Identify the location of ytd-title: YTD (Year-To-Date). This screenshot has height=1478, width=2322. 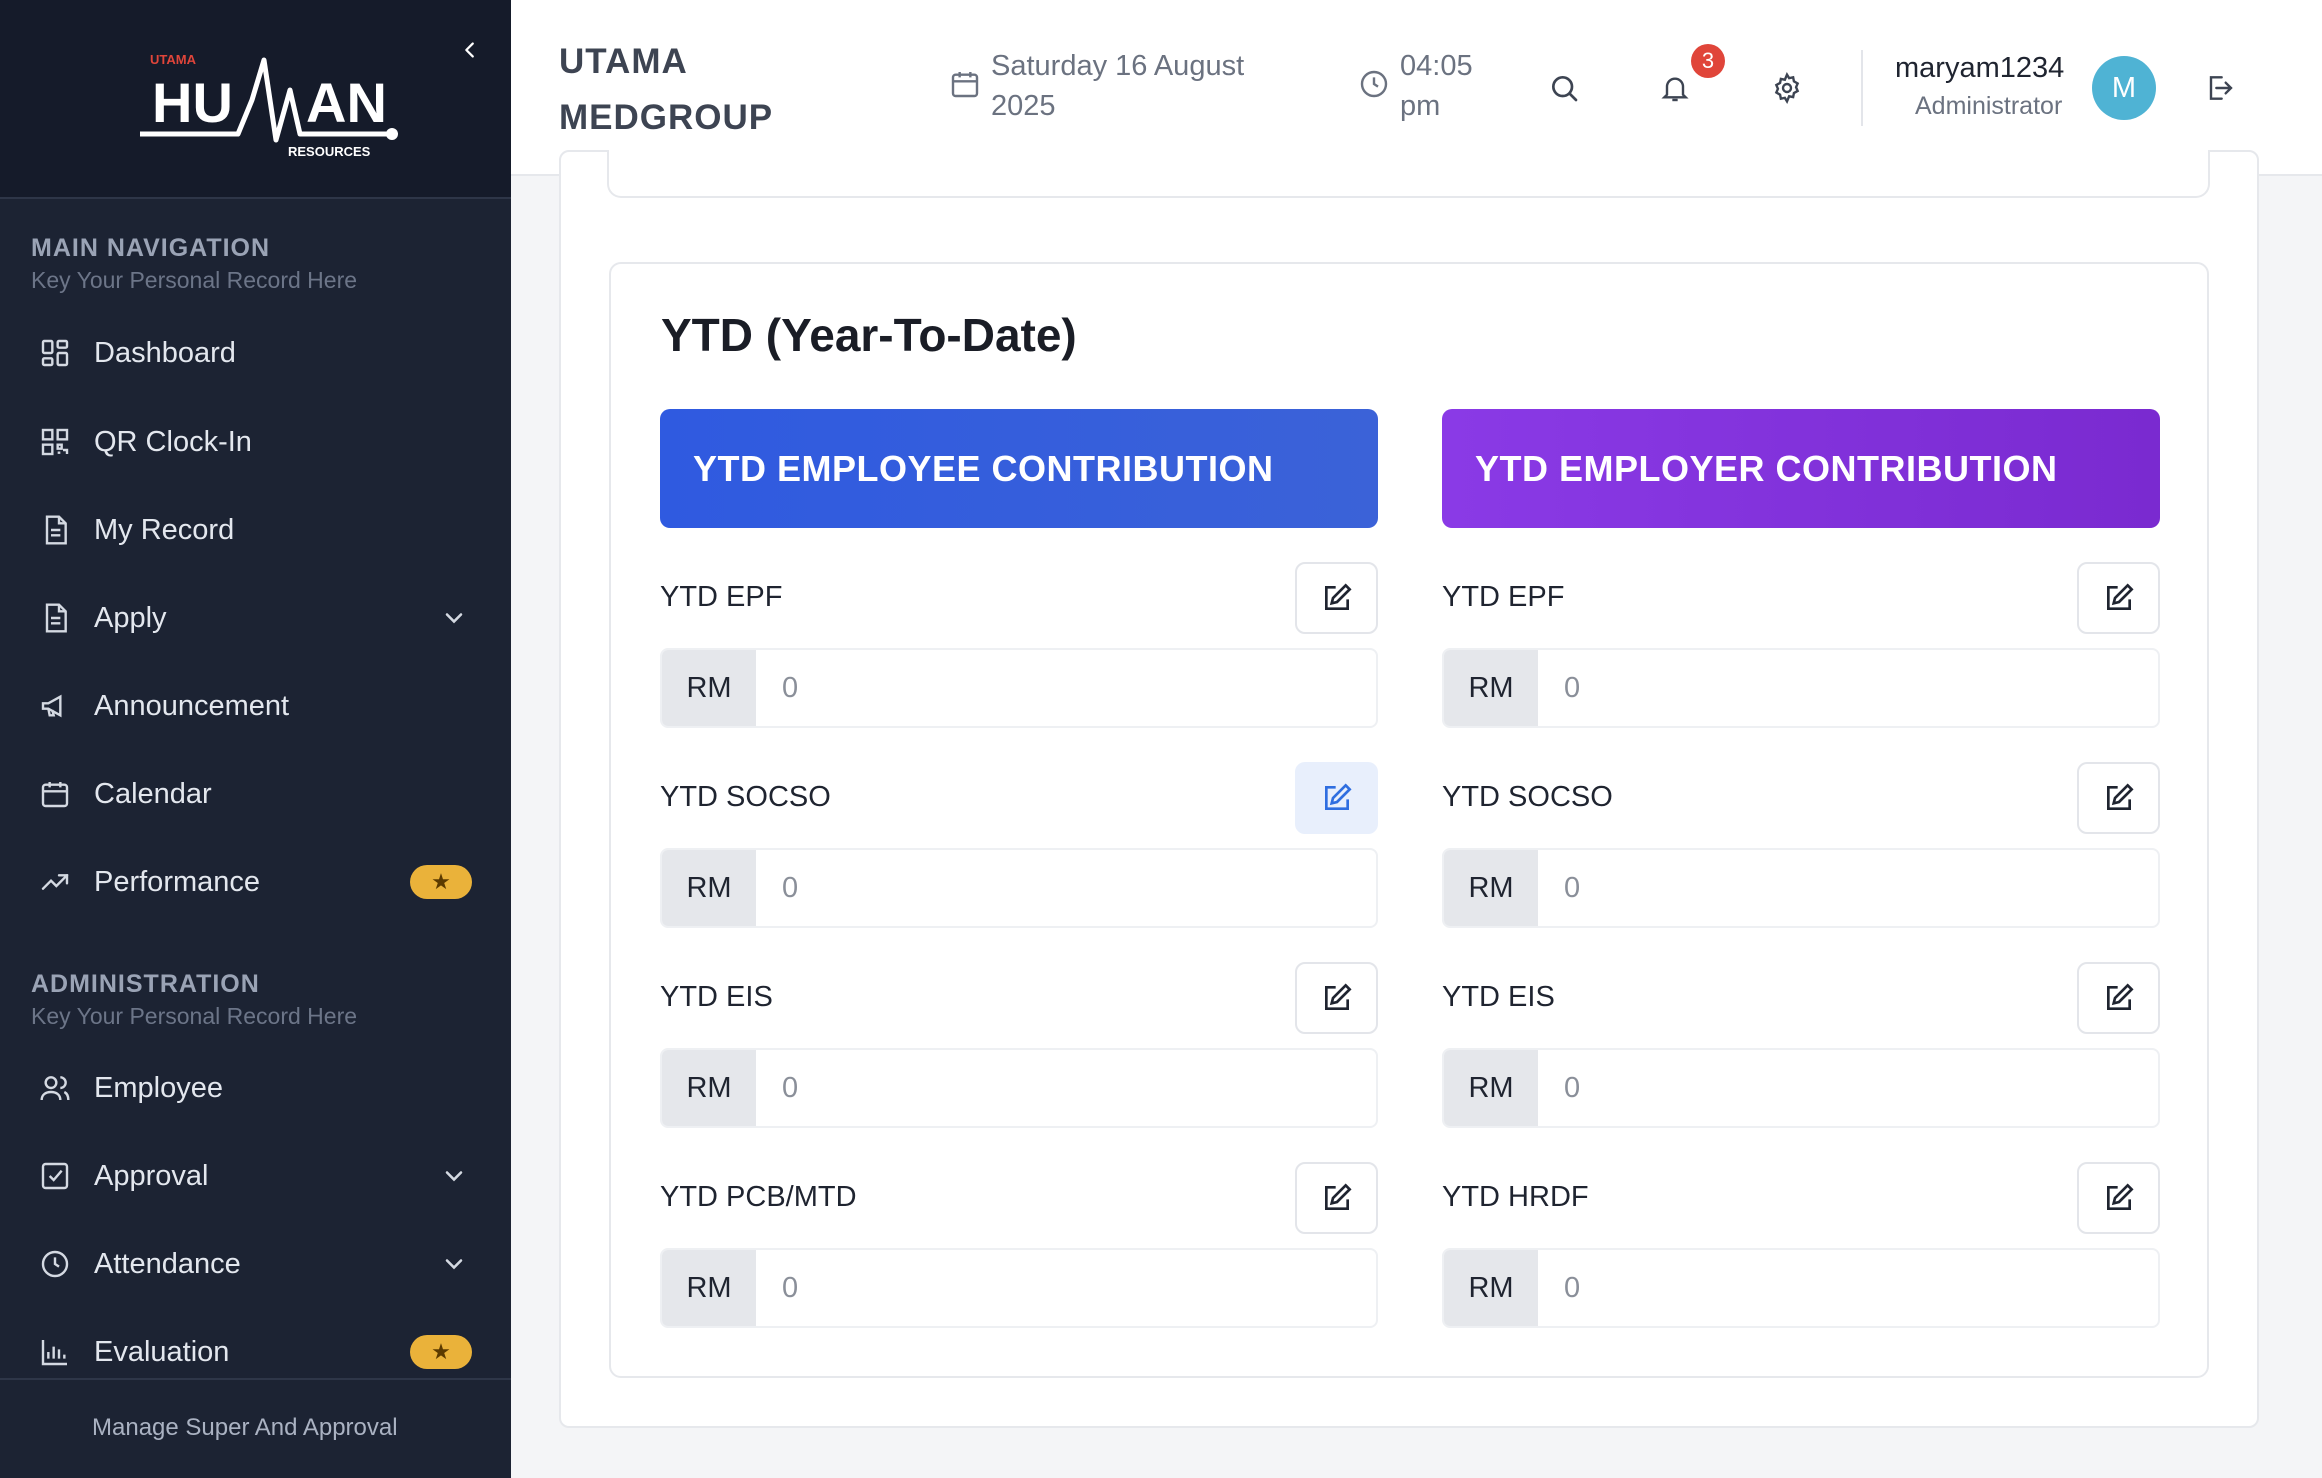
(869, 335).